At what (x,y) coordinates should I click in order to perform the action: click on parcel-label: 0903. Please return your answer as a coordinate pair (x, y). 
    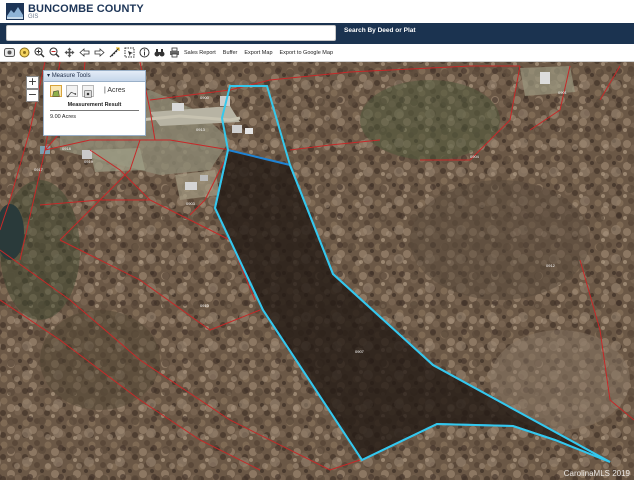
    Looking at the image, I should click on (191, 203).